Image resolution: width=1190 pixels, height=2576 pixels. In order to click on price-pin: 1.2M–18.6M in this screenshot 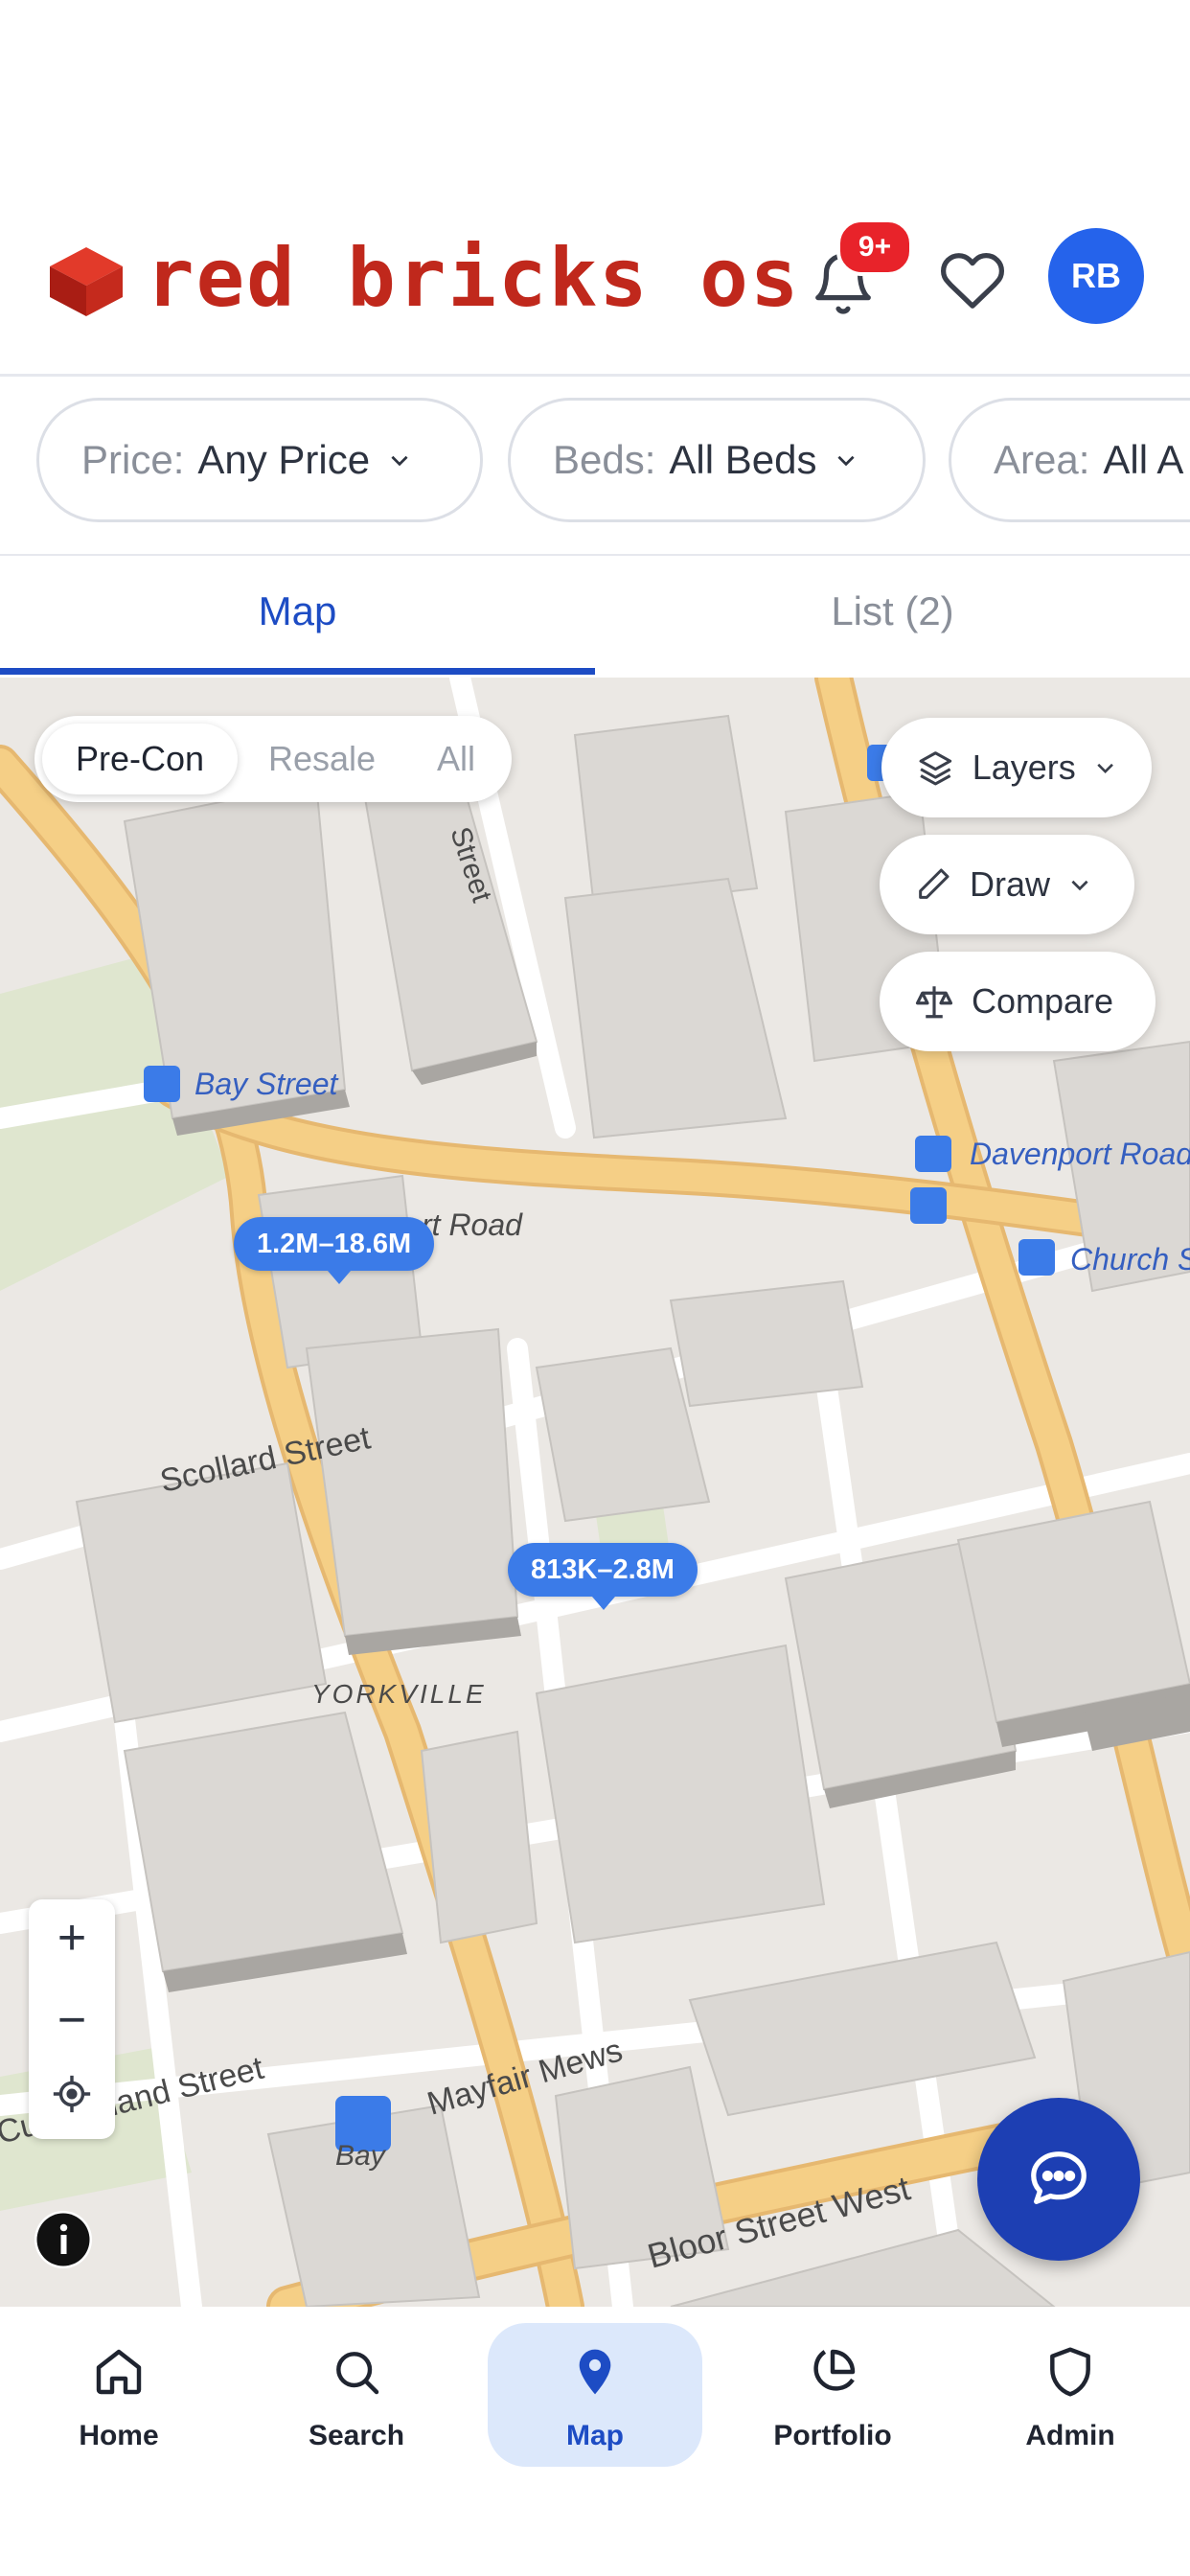, I will do `click(334, 1244)`.